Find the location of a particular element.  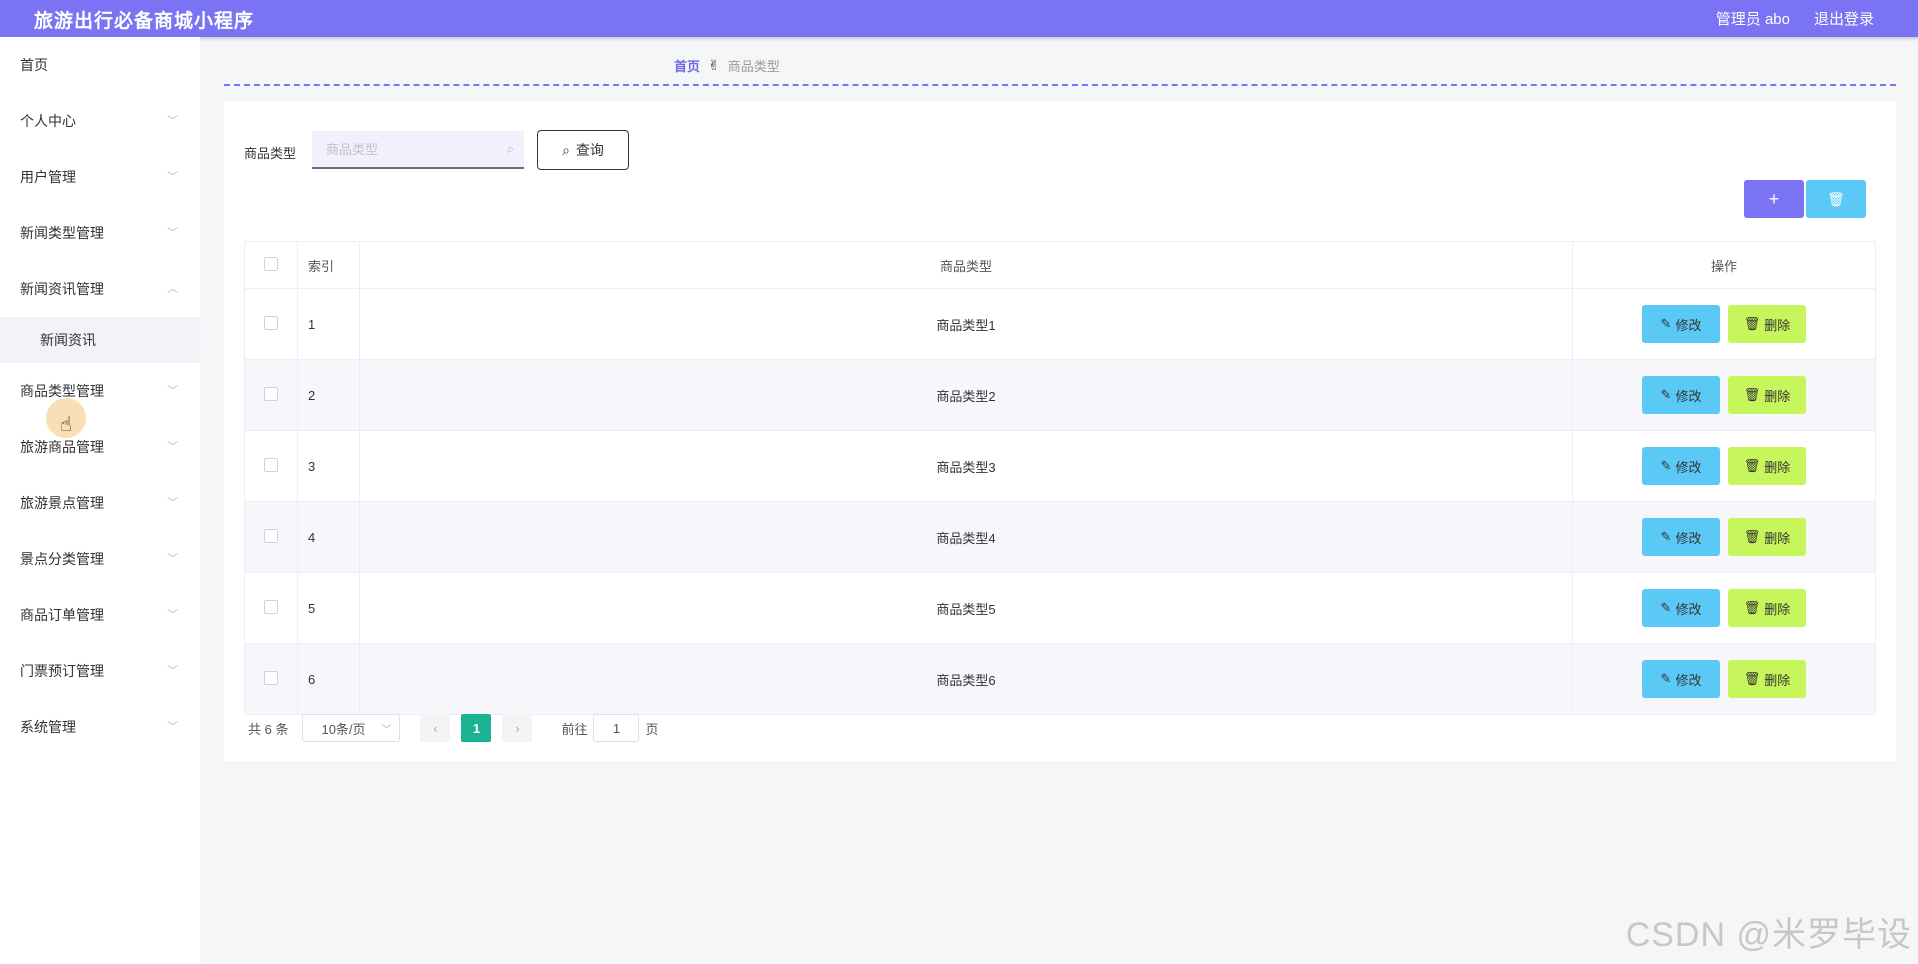

query-button: ⌕ 查询 is located at coordinates (583, 150).